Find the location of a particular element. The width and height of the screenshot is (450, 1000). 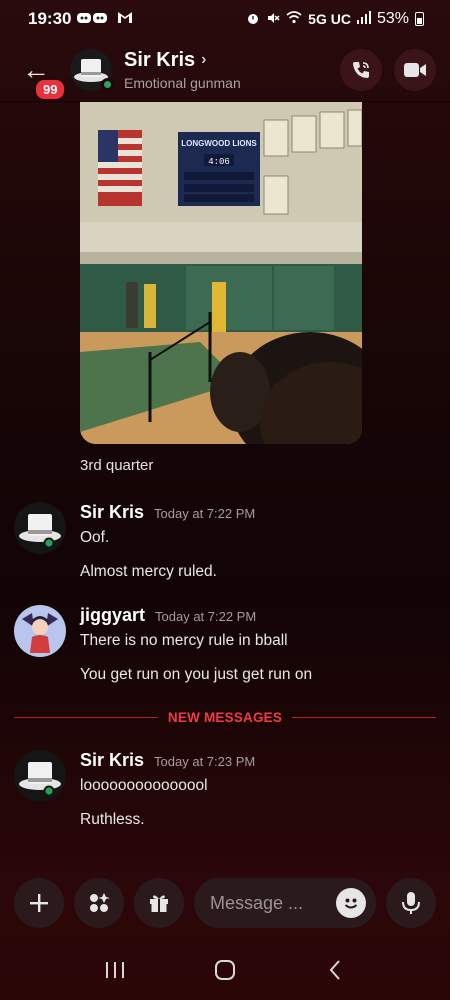

message-composer is located at coordinates (225, 903).